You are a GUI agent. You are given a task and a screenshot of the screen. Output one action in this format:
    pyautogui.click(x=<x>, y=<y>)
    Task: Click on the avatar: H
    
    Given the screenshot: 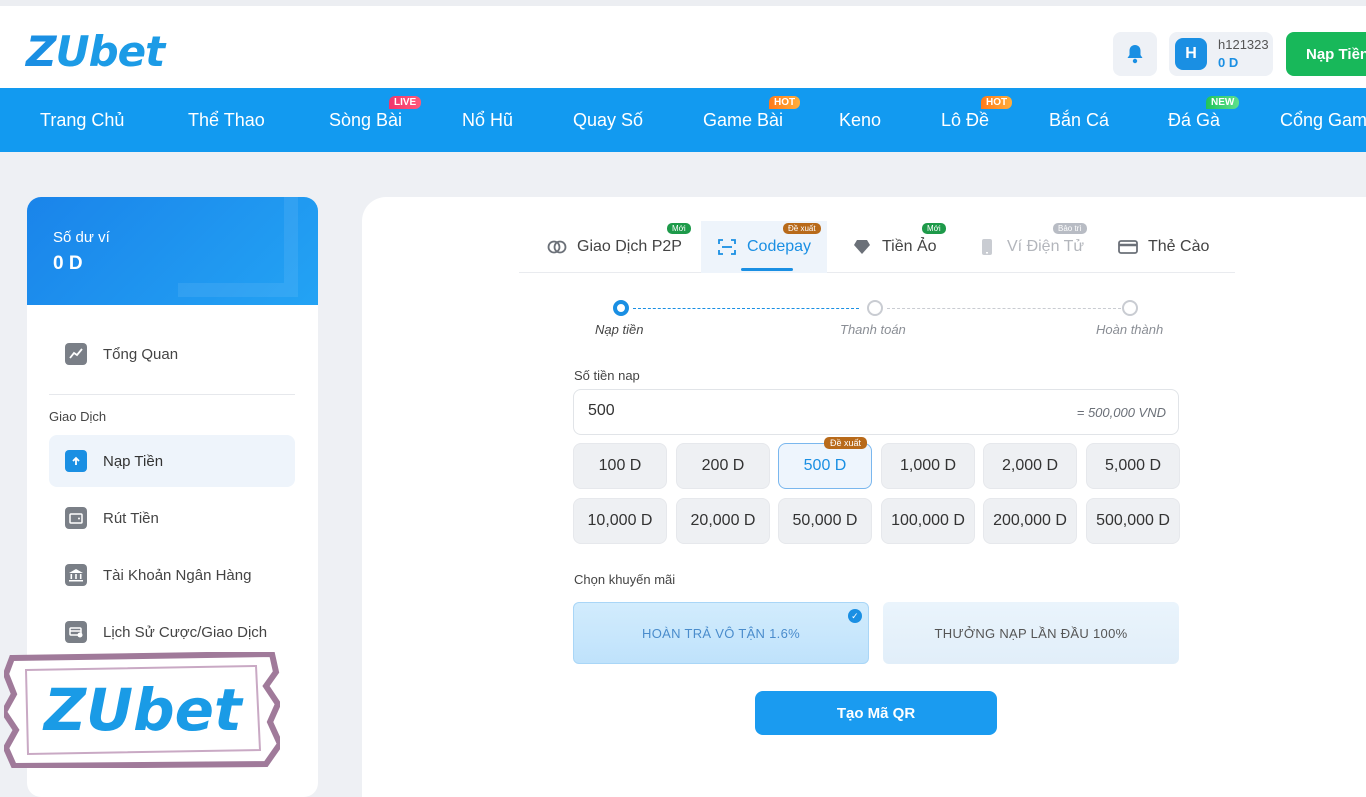 What is the action you would take?
    pyautogui.click(x=1191, y=54)
    